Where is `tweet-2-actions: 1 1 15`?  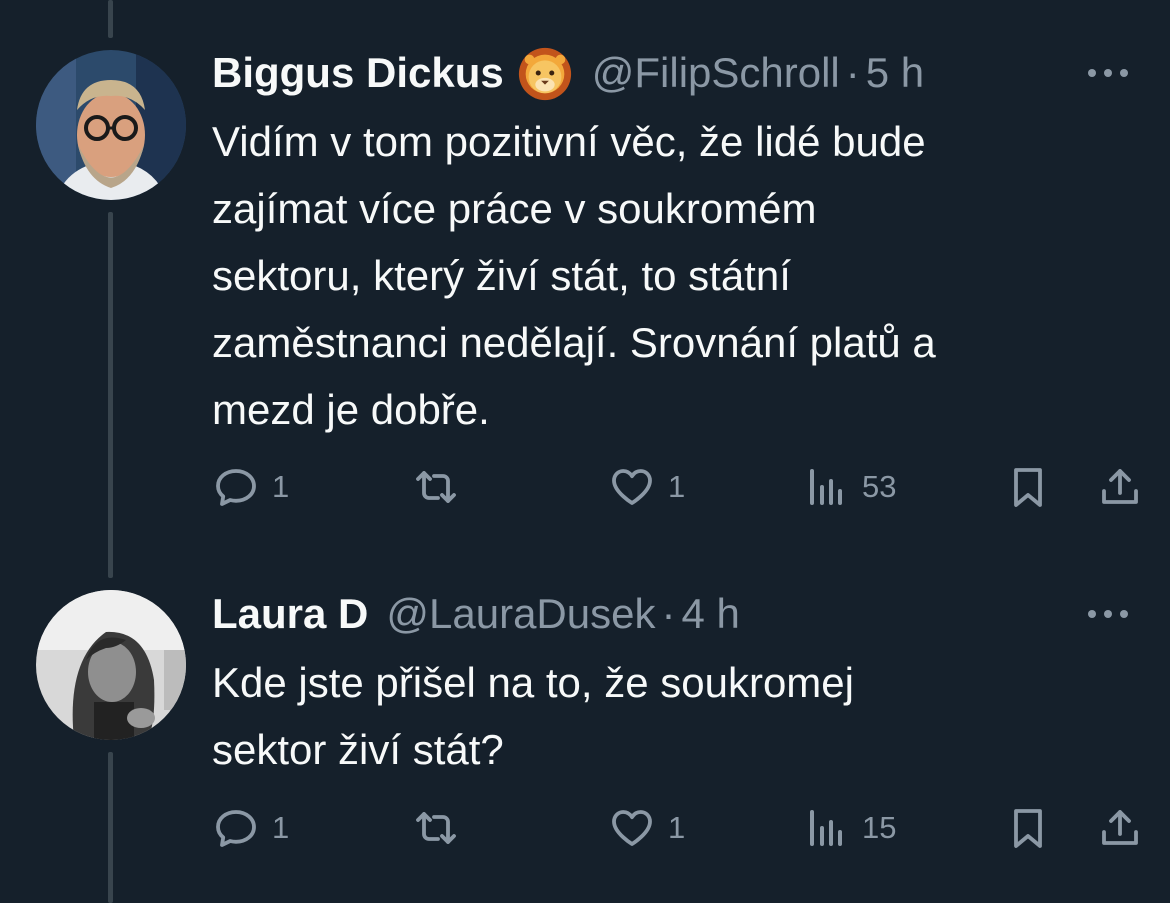 tweet-2-actions: 1 1 15 is located at coordinates (682, 828).